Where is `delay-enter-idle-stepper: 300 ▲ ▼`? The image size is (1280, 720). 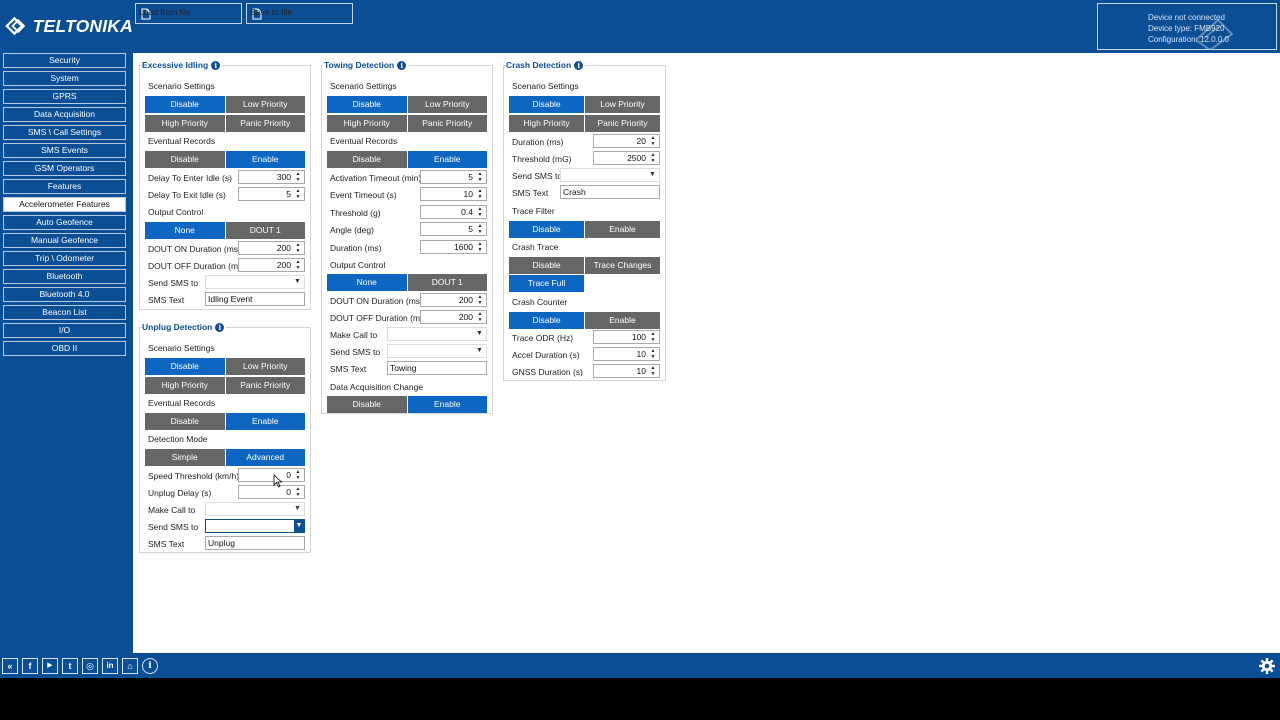 delay-enter-idle-stepper: 300 ▲ ▼ is located at coordinates (271, 177).